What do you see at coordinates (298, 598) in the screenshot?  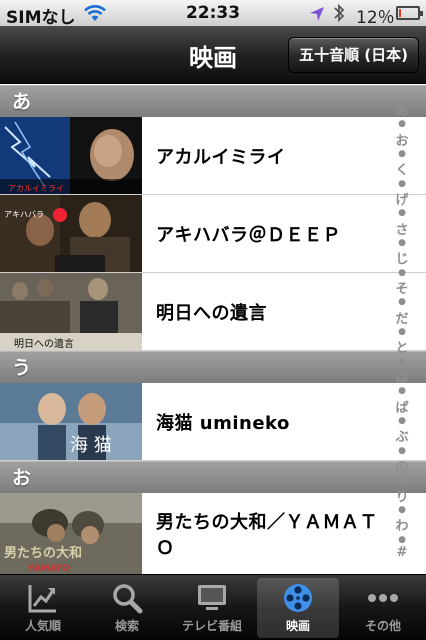 I see `film-reel-icon` at bounding box center [298, 598].